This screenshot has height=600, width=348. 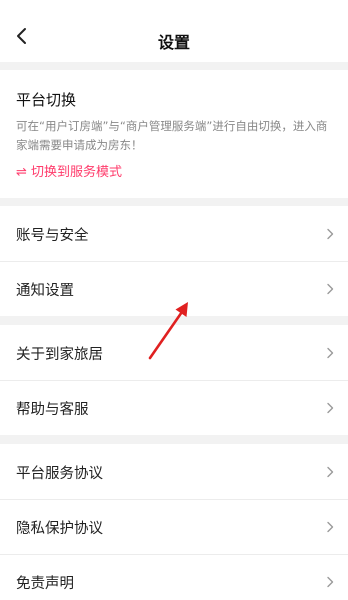 I want to click on menu-item-service-agreement: 平台服务协议, so click(x=174, y=471).